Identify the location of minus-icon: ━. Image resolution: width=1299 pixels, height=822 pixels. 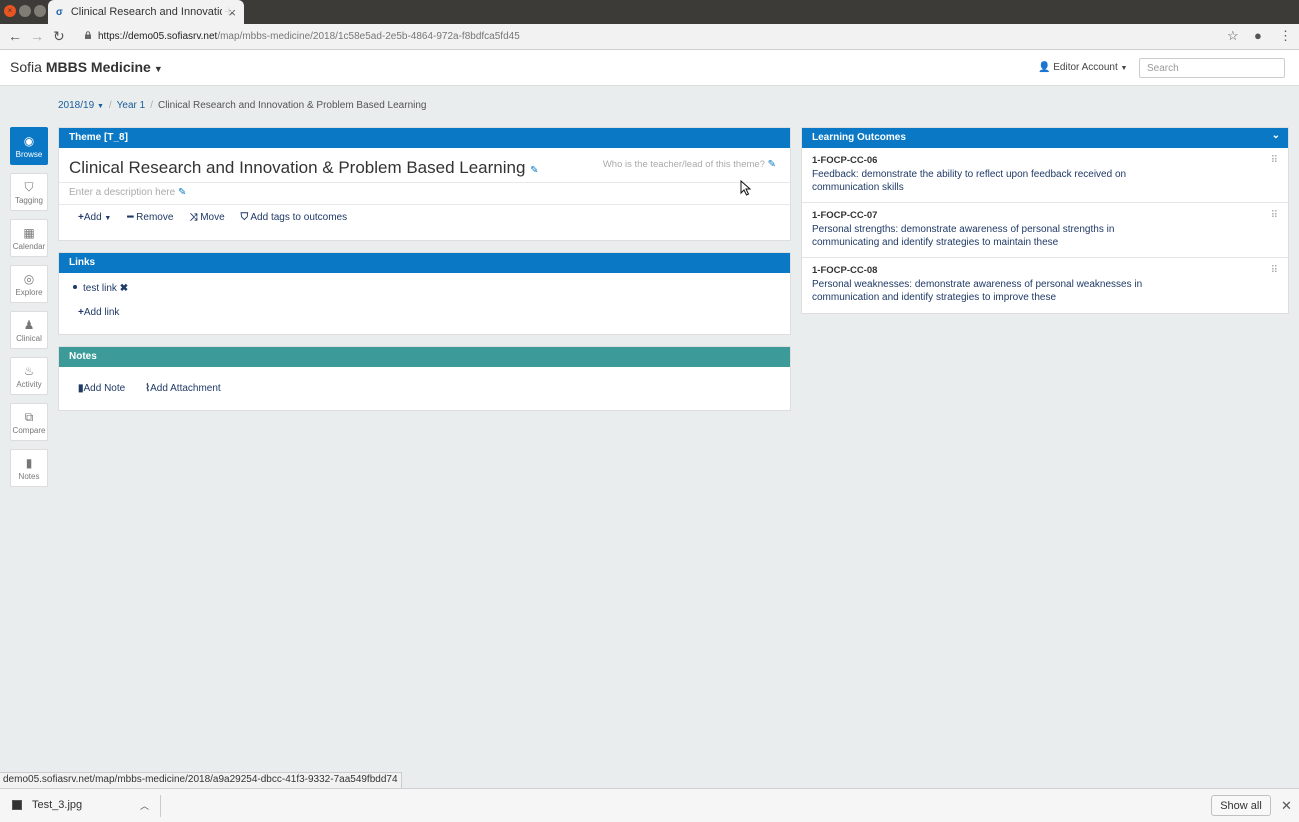
(130, 217).